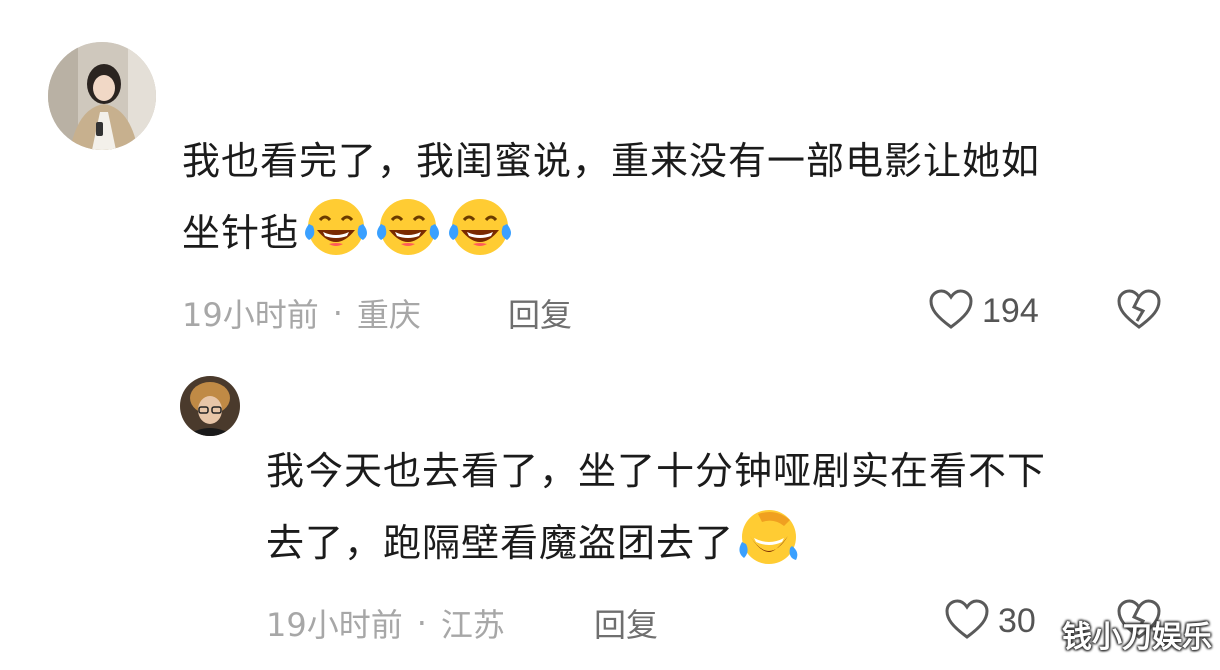  I want to click on comment-meta: 19小时前 · 重庆, so click(301, 313).